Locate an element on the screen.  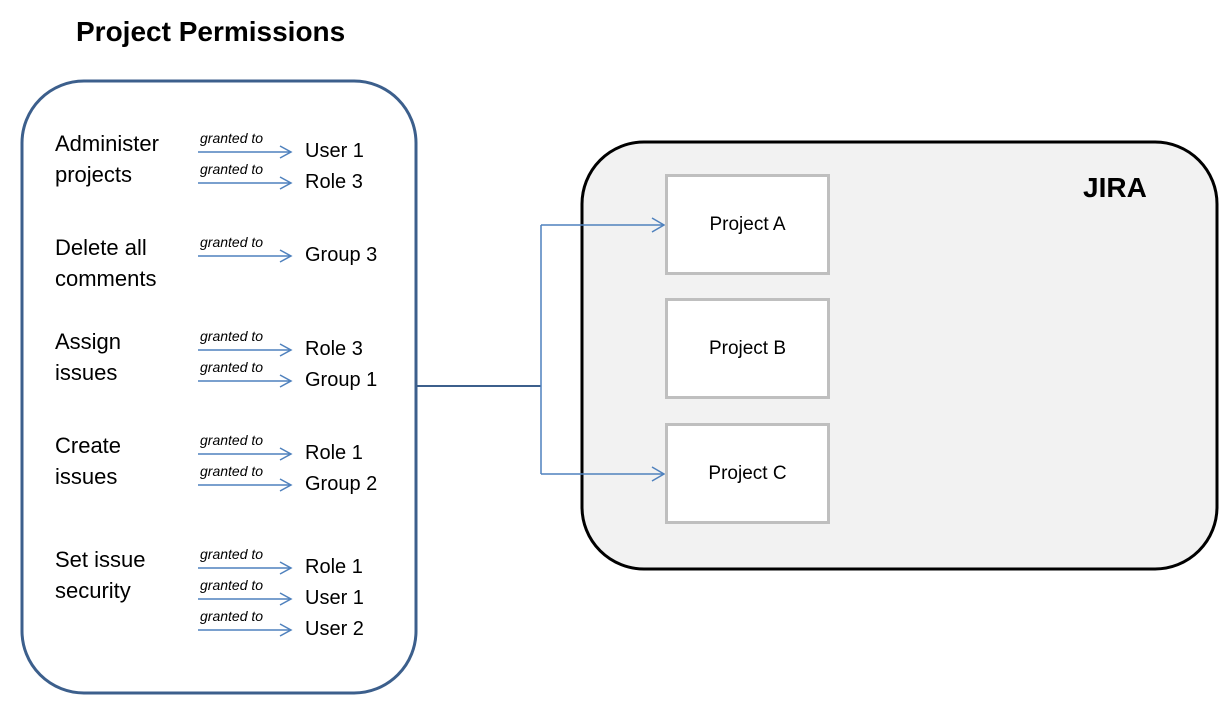
project-c-label: Project C is located at coordinates (747, 473).